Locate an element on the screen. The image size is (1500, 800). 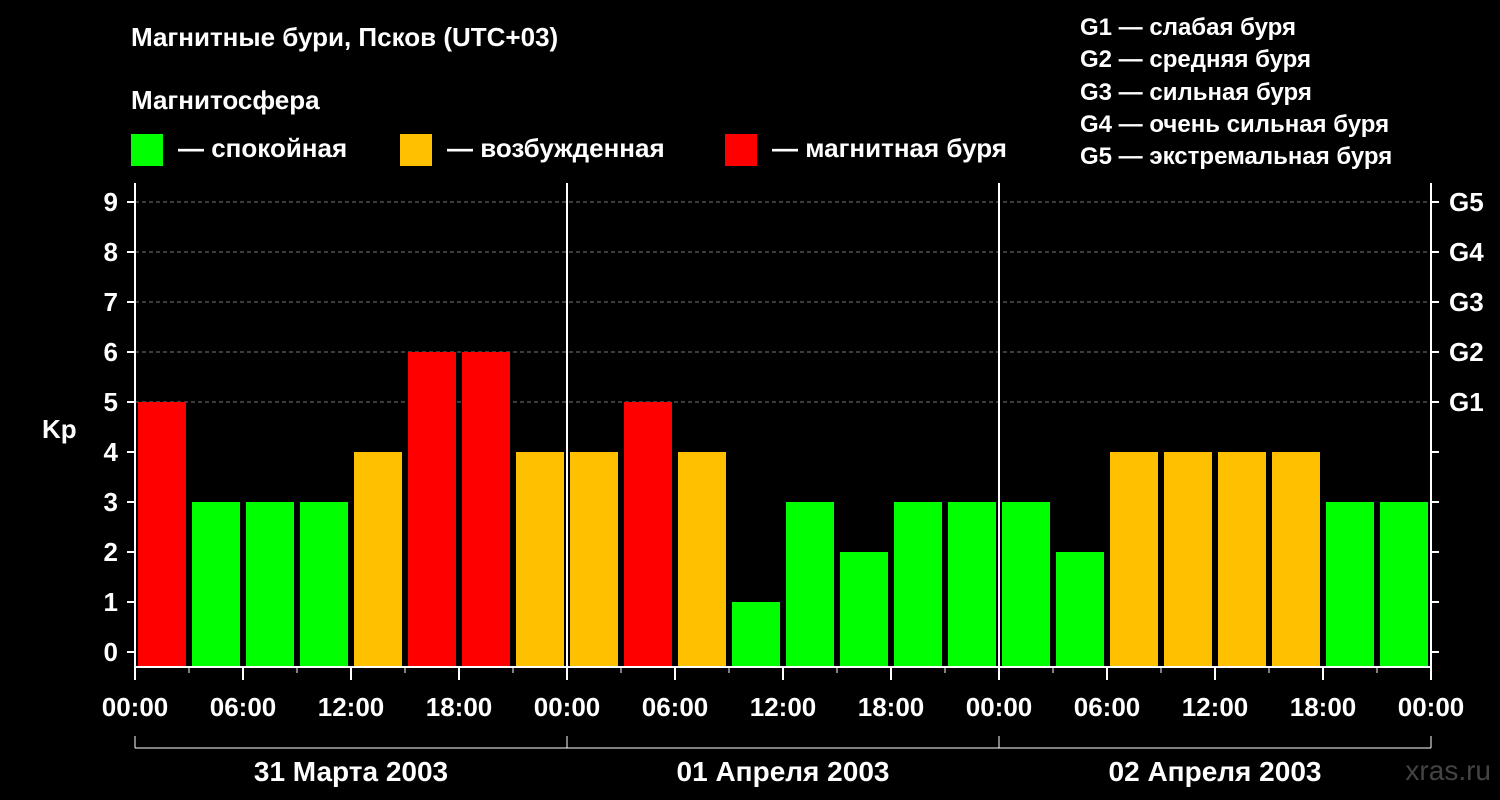
day-label: 02 Апреля 2003 is located at coordinates (1215, 771).